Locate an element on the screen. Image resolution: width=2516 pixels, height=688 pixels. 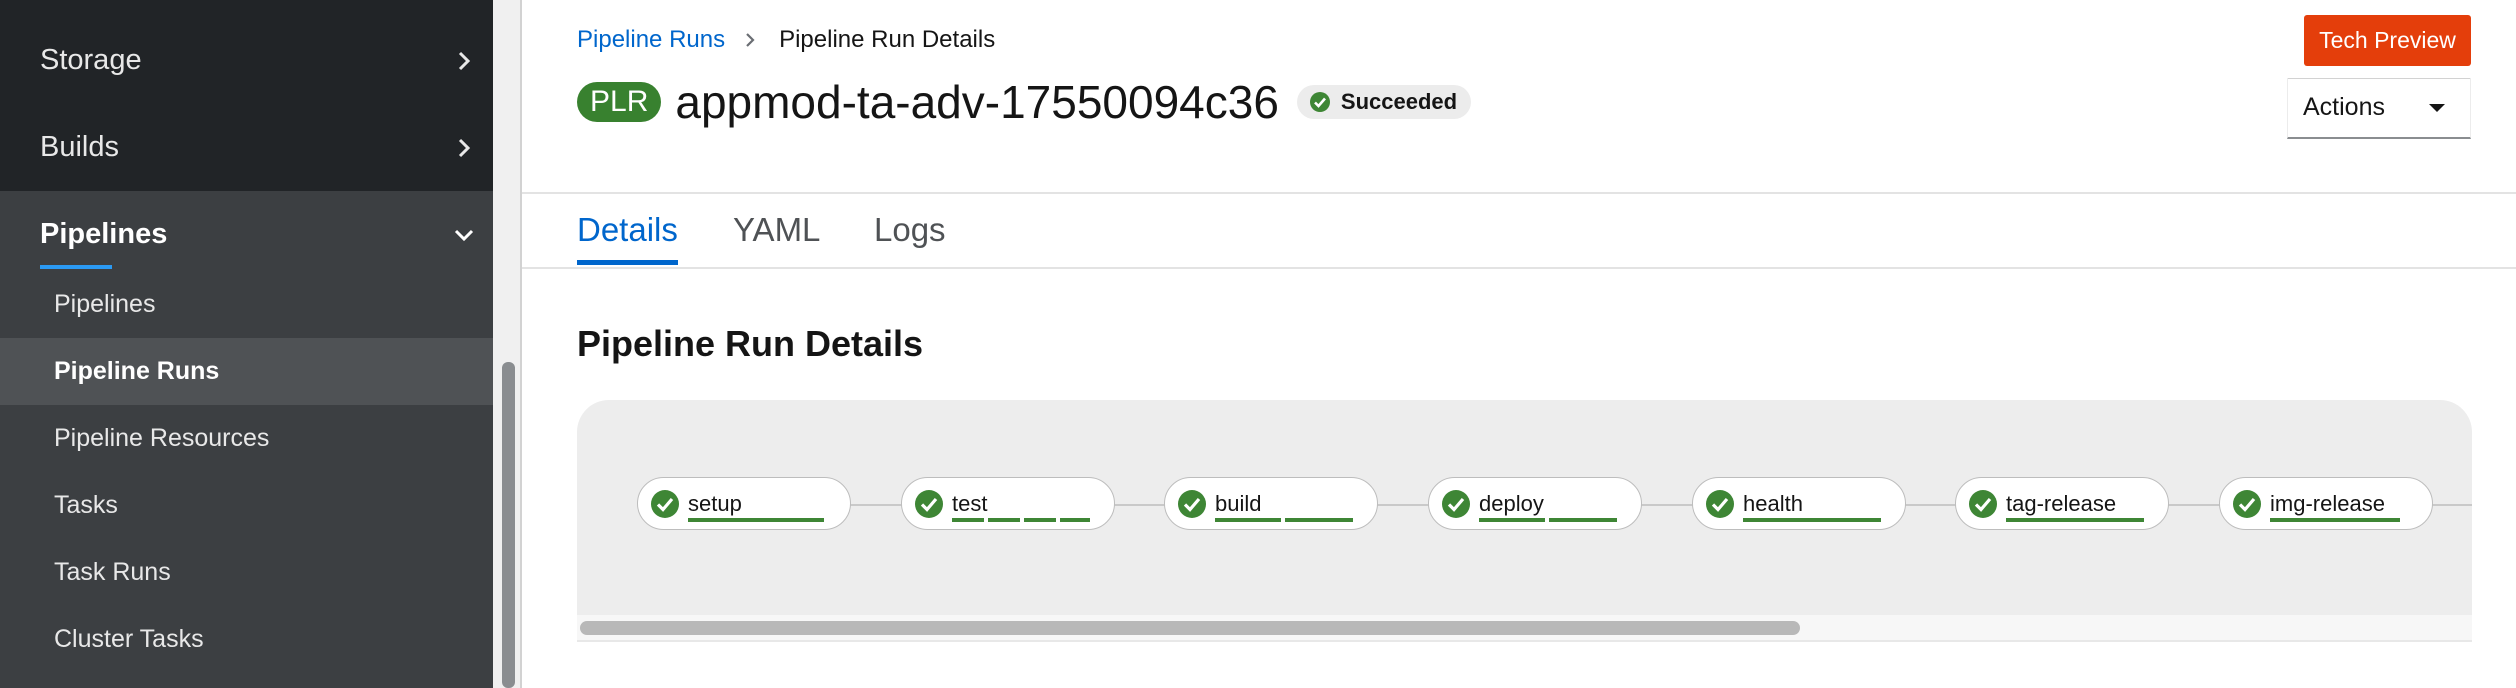
actions-dropdown: Actions is located at coordinates (2379, 108).